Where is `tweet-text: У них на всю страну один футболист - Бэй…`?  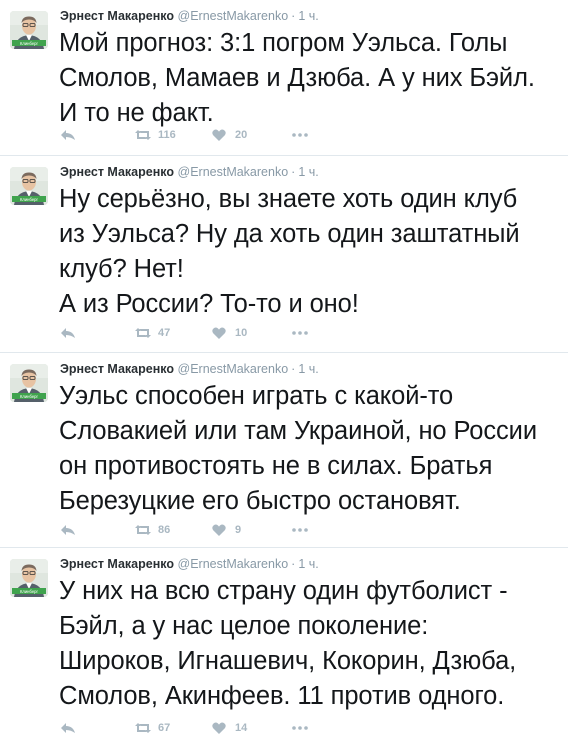 tweet-text: У них на всю страну один футболист - Бэй… is located at coordinates (288, 643).